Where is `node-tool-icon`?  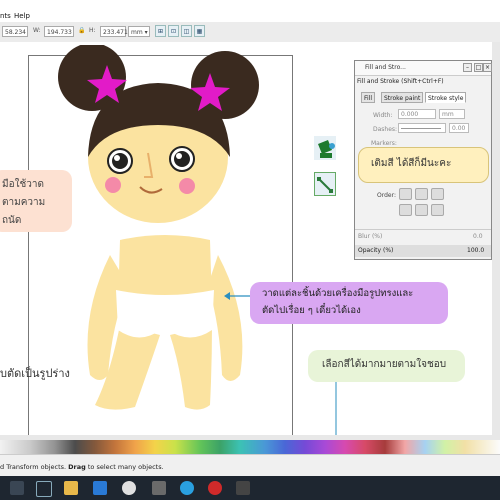 node-tool-icon is located at coordinates (325, 184).